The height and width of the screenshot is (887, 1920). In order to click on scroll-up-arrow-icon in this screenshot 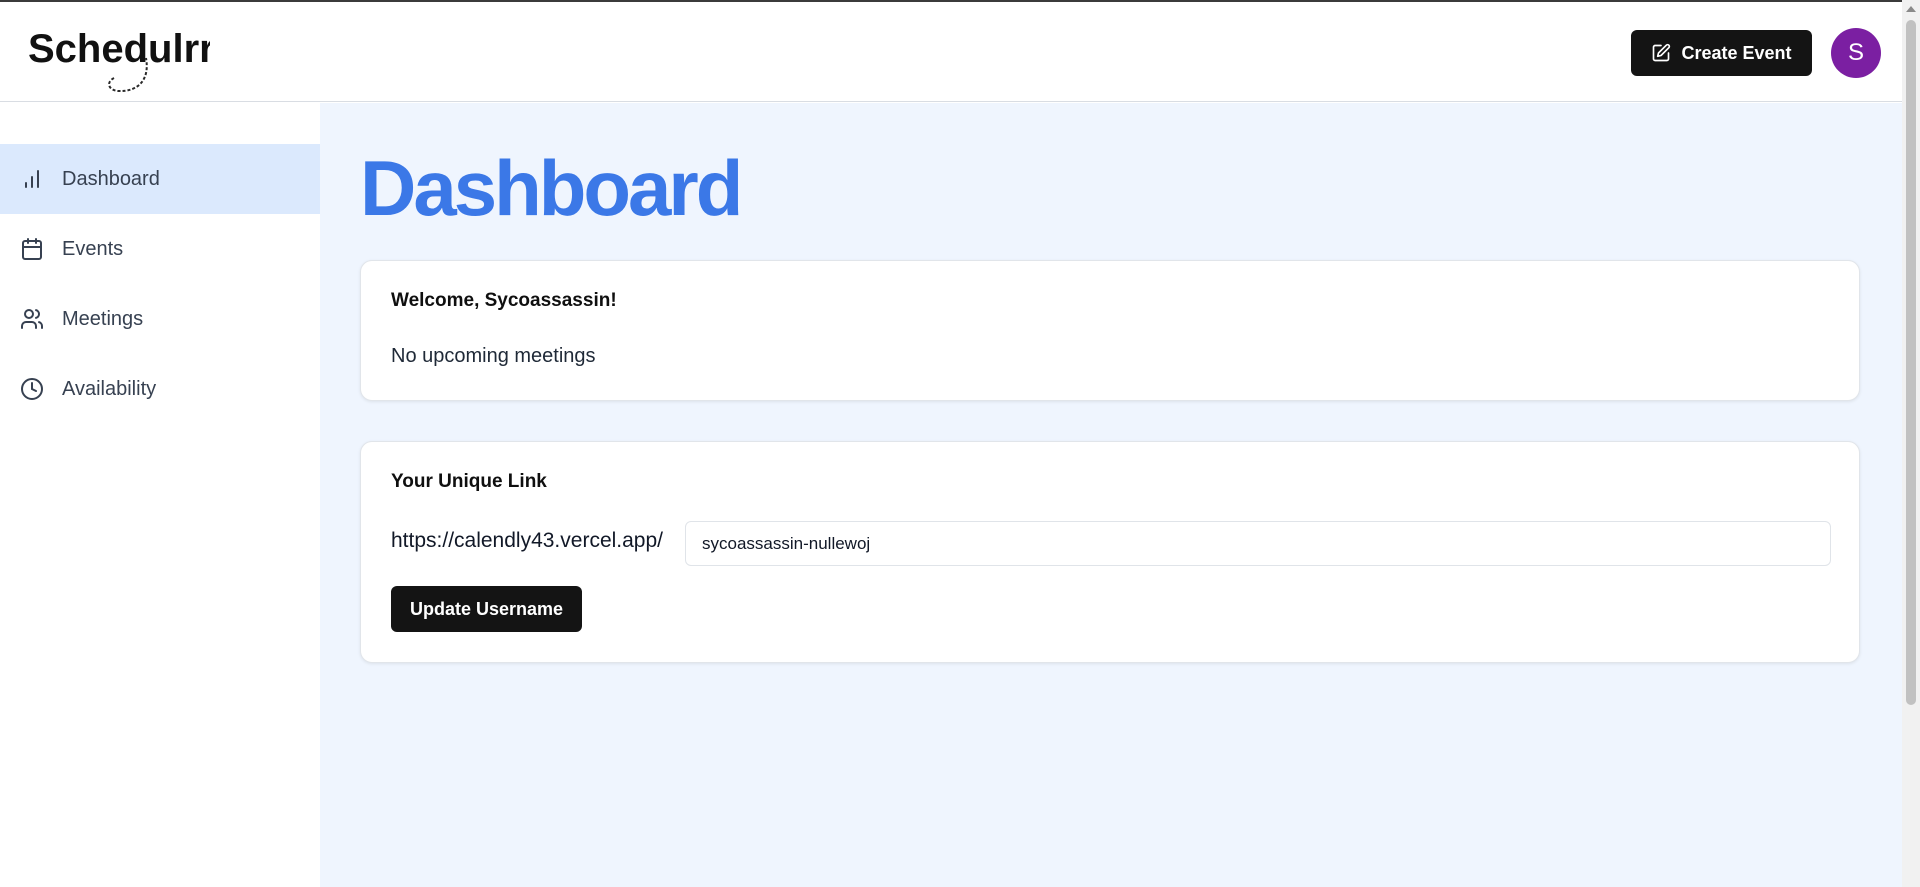, I will do `click(1911, 9)`.